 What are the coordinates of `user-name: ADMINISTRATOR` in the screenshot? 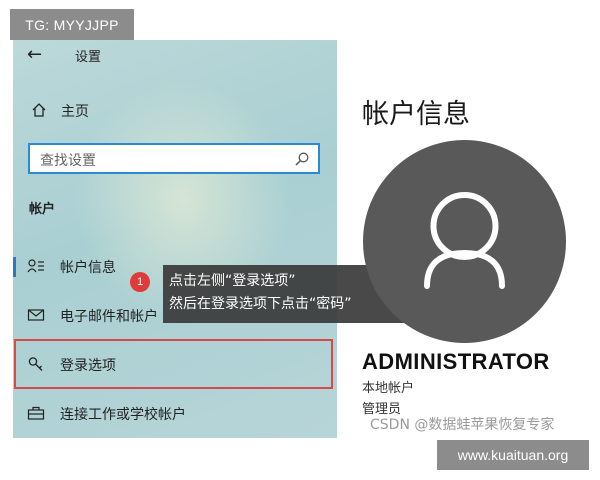 It's located at (456, 361).